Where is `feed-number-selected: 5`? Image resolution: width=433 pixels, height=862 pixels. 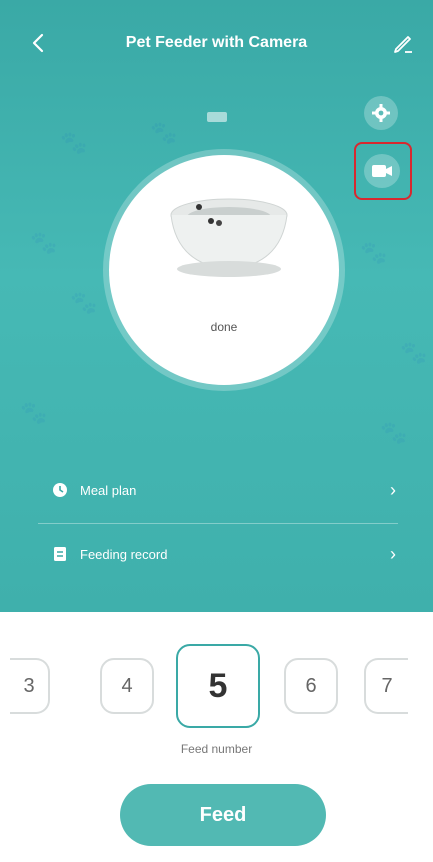 feed-number-selected: 5 is located at coordinates (218, 686).